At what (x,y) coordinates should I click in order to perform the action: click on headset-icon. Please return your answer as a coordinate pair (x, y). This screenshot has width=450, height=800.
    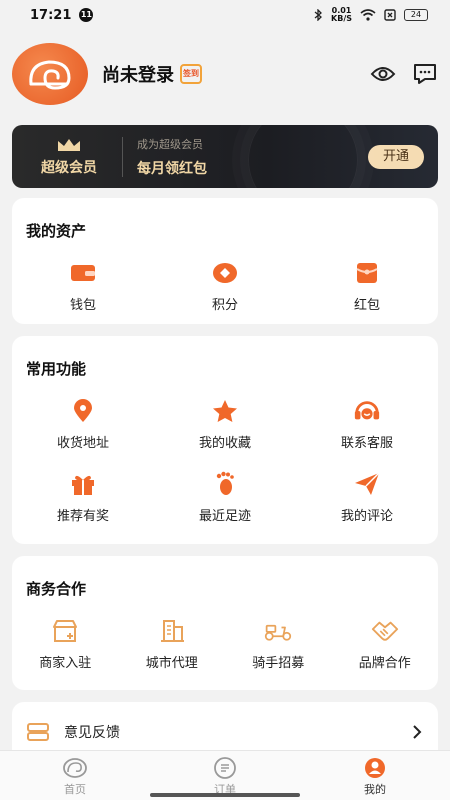
    Looking at the image, I should click on (367, 411).